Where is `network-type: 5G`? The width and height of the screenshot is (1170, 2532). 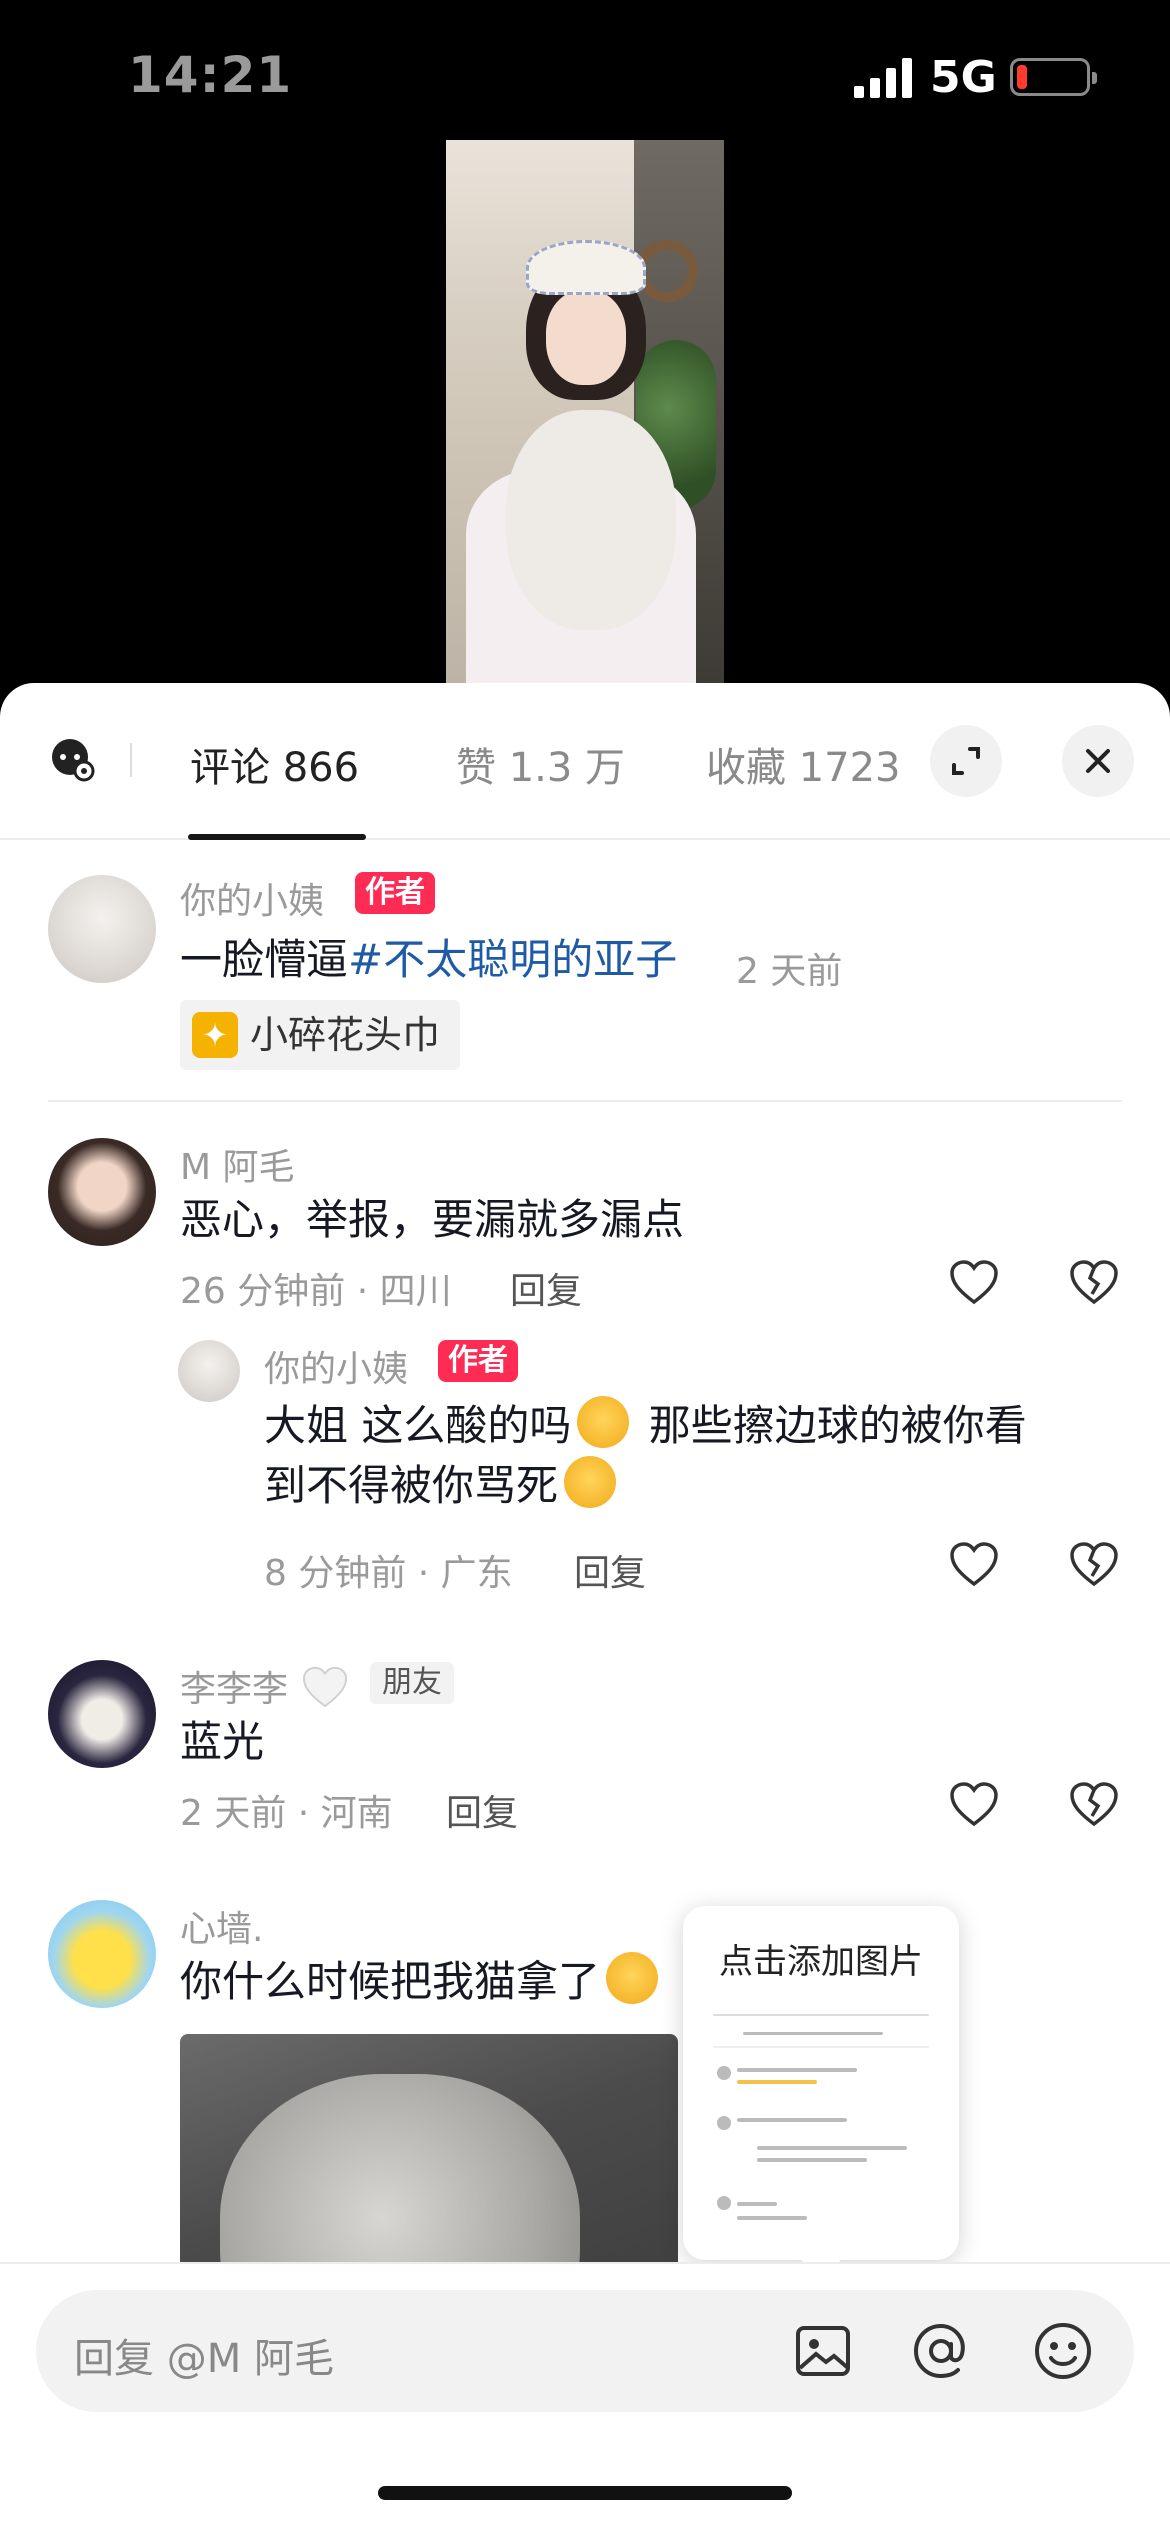 network-type: 5G is located at coordinates (963, 77).